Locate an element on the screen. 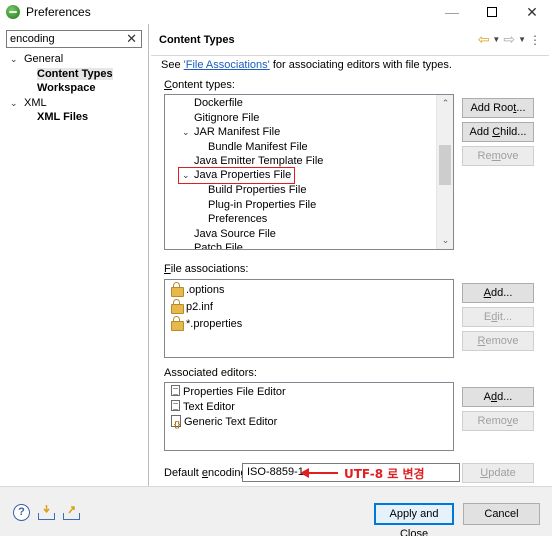 This screenshot has width=552, height=536. annotation-arrow-line is located at coordinates (323, 473).